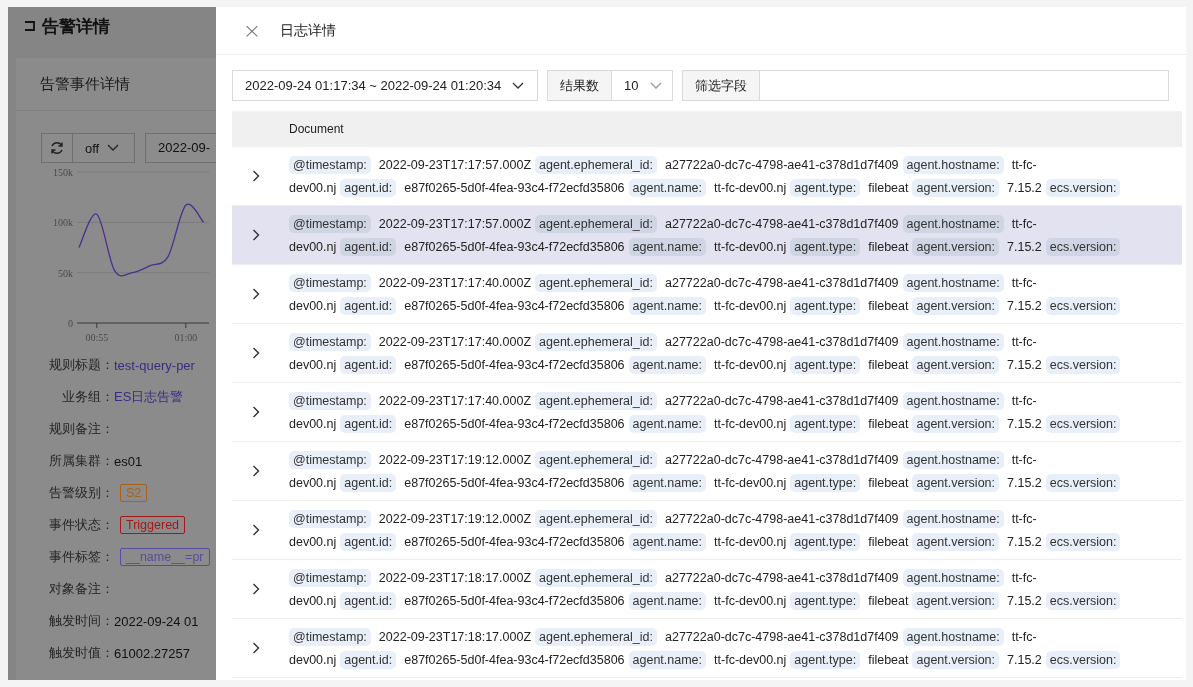 Image resolution: width=1193 pixels, height=687 pixels. What do you see at coordinates (81, 461) in the screenshot?
I see `detail-label: 所属集群：` at bounding box center [81, 461].